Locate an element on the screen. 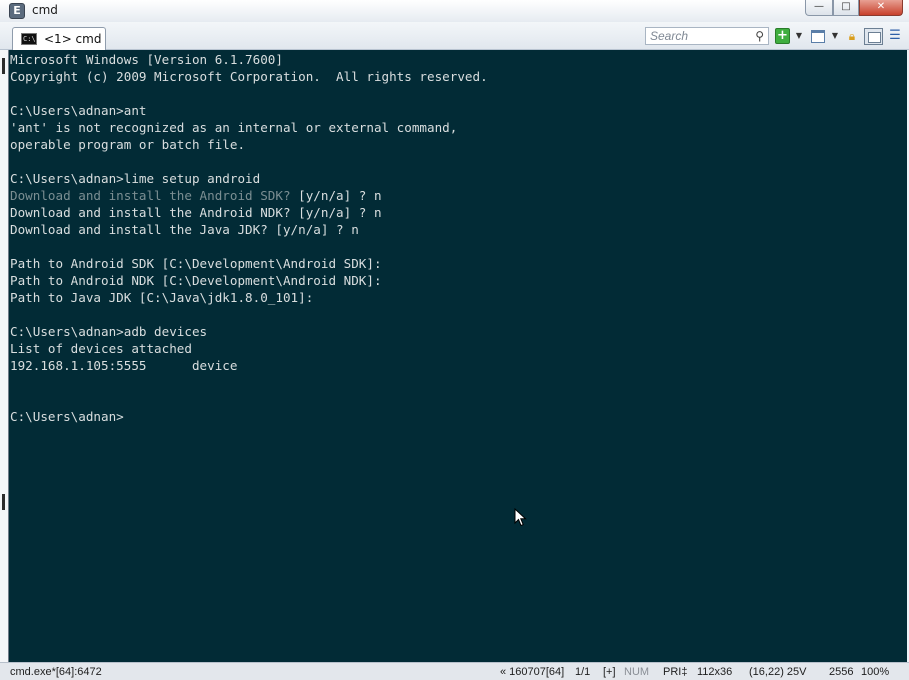  status-pid: 2556 is located at coordinates (841, 672).